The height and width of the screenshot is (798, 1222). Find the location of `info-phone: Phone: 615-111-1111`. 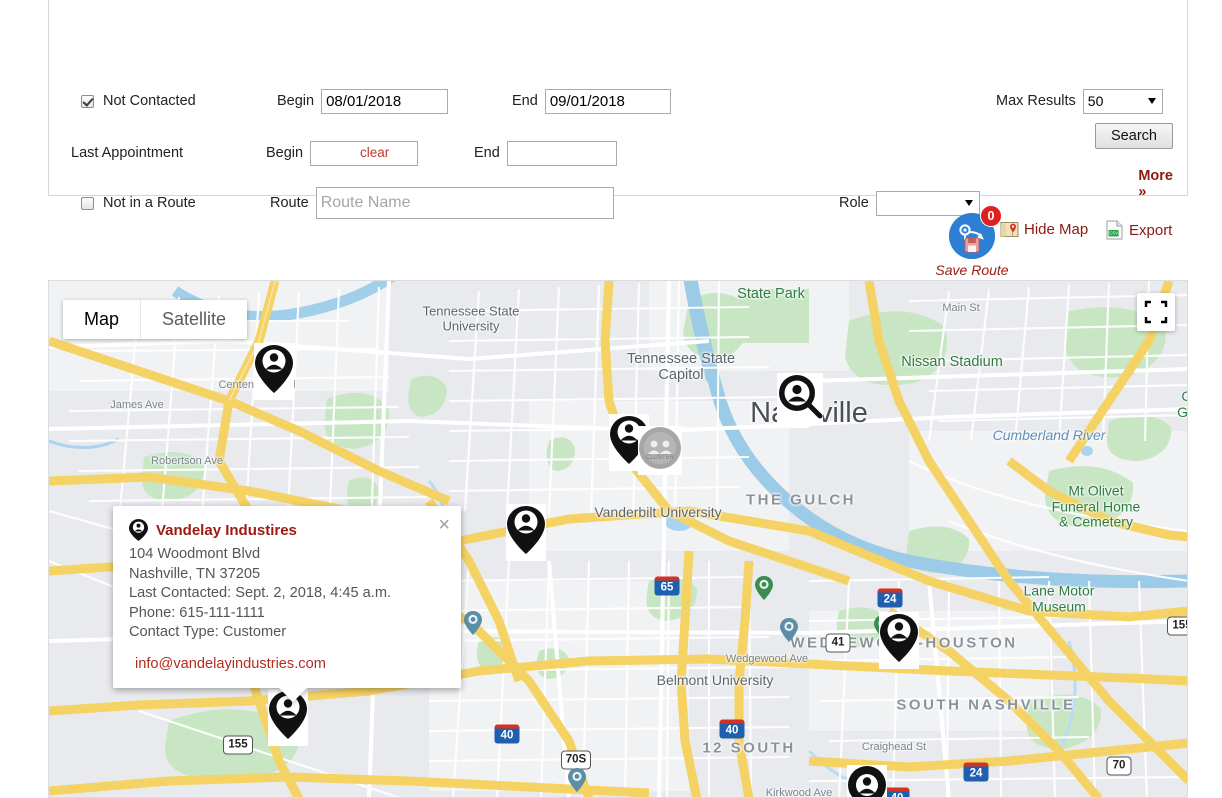

info-phone: Phone: 615-111-1111 is located at coordinates (197, 612).